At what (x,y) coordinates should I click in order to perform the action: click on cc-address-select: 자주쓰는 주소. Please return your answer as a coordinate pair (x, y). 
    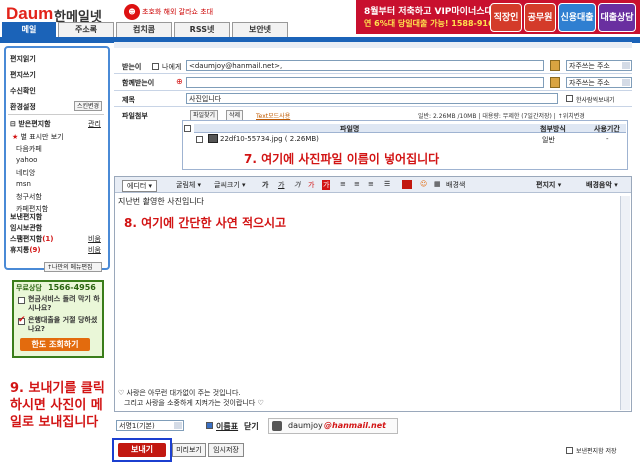
    Looking at the image, I should click on (599, 82).